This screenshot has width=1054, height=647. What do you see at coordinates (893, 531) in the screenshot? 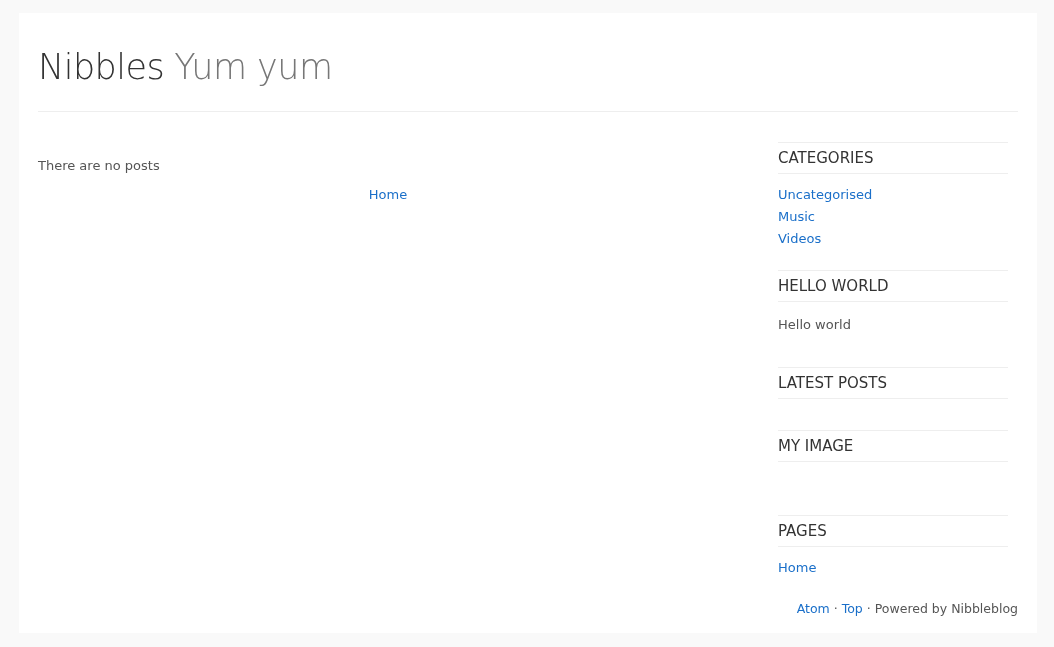
I see `widget-heading: PAGES` at bounding box center [893, 531].